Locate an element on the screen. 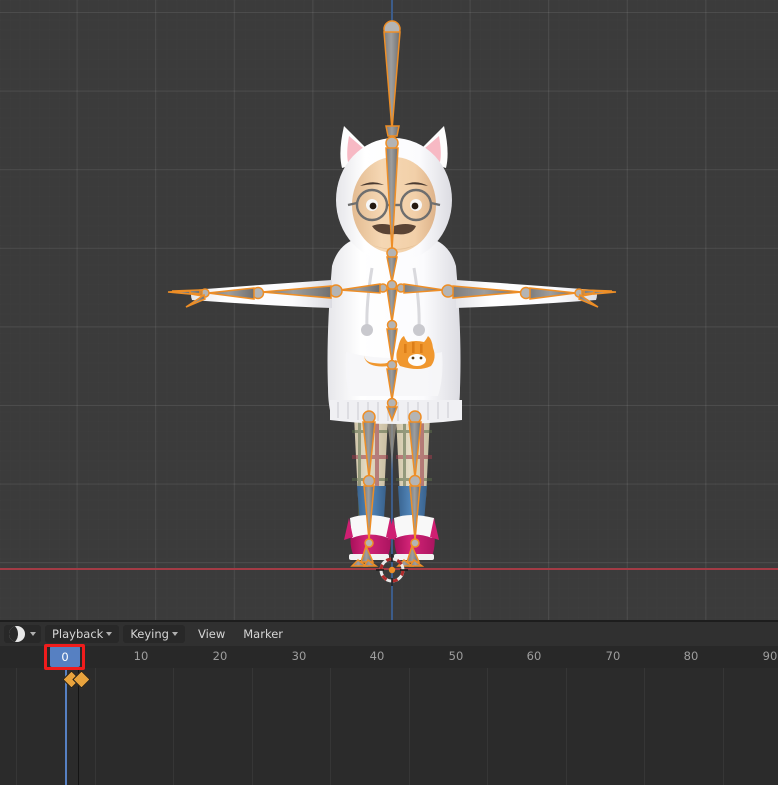  bone-root is located at coordinates (392, 78).